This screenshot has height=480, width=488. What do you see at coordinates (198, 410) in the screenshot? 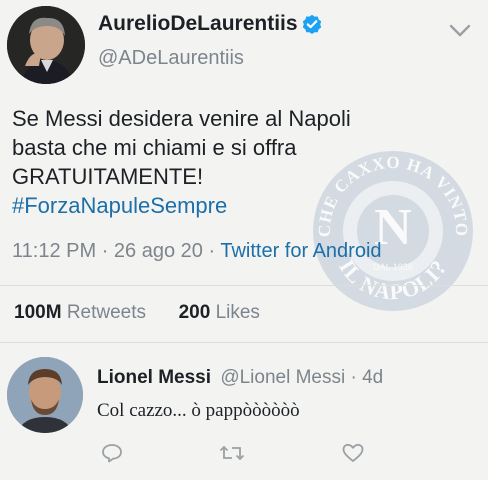
I see `reply-text: Col cazzo... ò pappòòòòòò` at bounding box center [198, 410].